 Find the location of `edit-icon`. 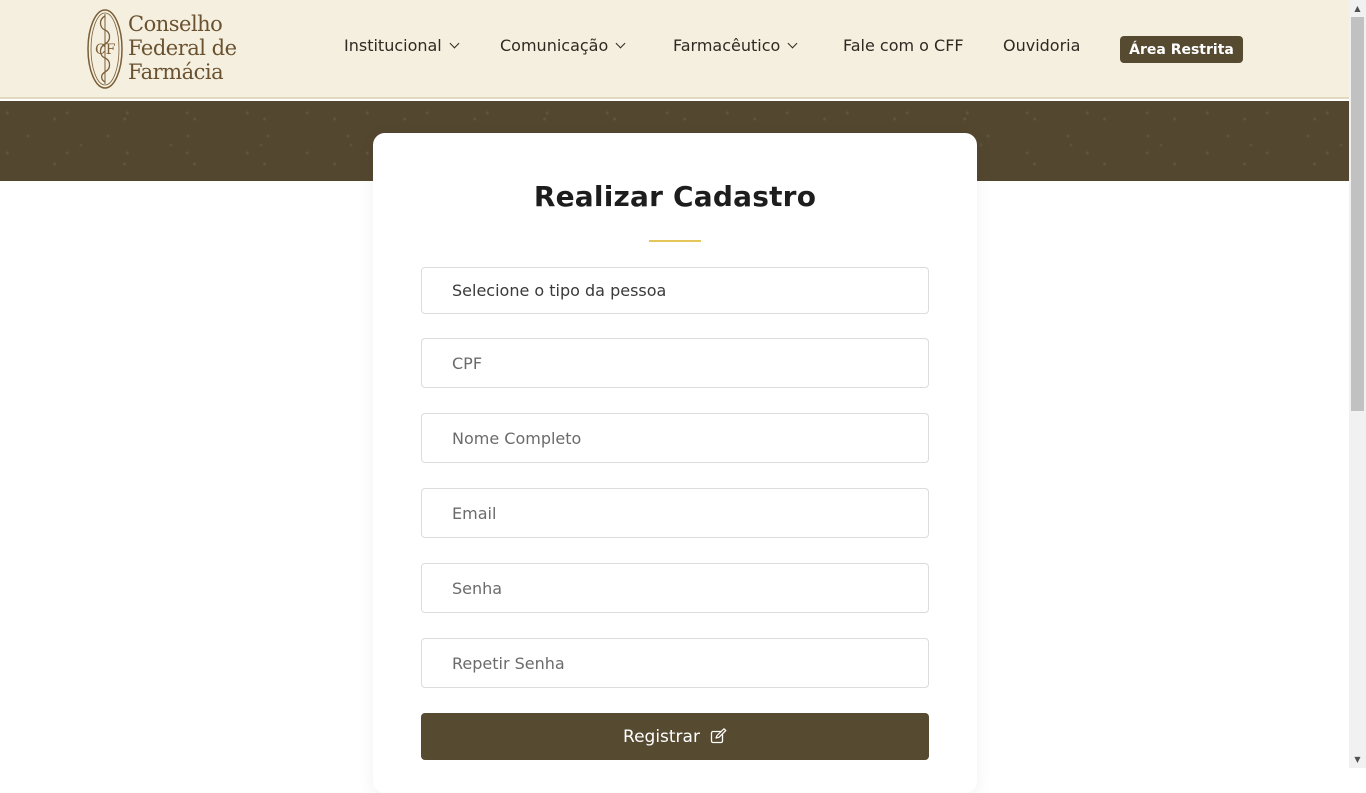

edit-icon is located at coordinates (718, 736).